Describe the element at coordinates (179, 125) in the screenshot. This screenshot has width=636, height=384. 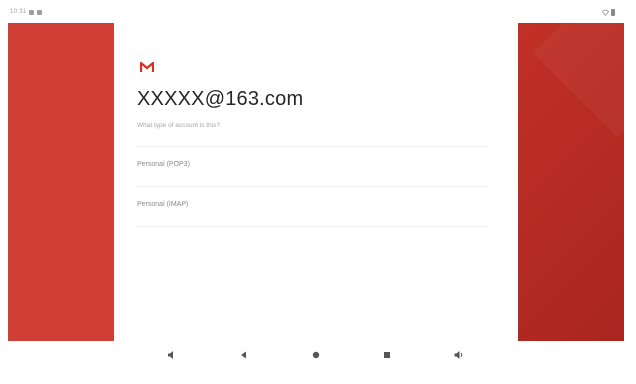
I see `account-type-question: What type of account is this?` at that location.